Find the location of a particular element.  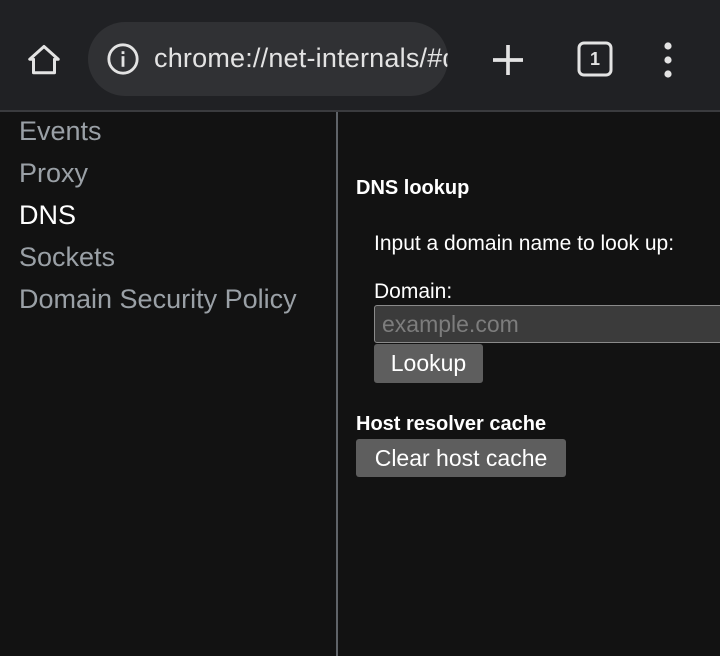

home-icon is located at coordinates (44, 60).